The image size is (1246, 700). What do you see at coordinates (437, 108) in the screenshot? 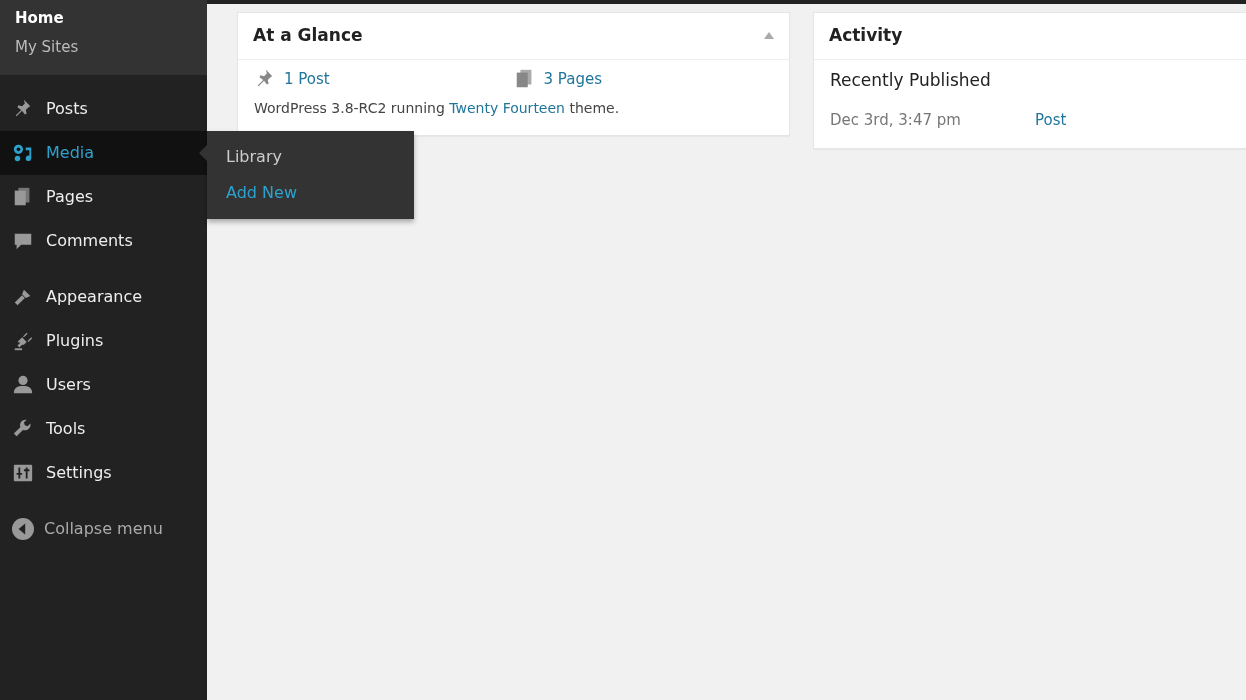
I see `version-sentence: WordPress 3.8-RC2 running Twenty Fourteen theme.` at bounding box center [437, 108].